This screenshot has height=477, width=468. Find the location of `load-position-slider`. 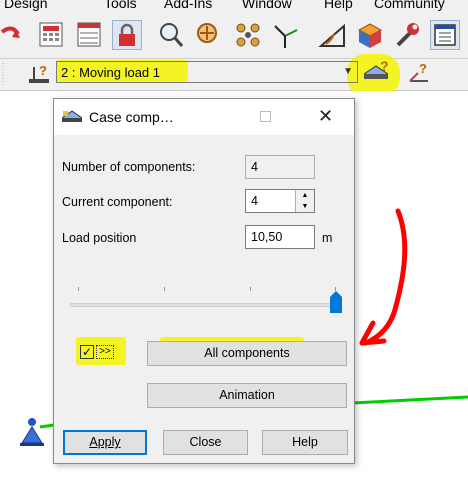

load-position-slider is located at coordinates (206, 305).